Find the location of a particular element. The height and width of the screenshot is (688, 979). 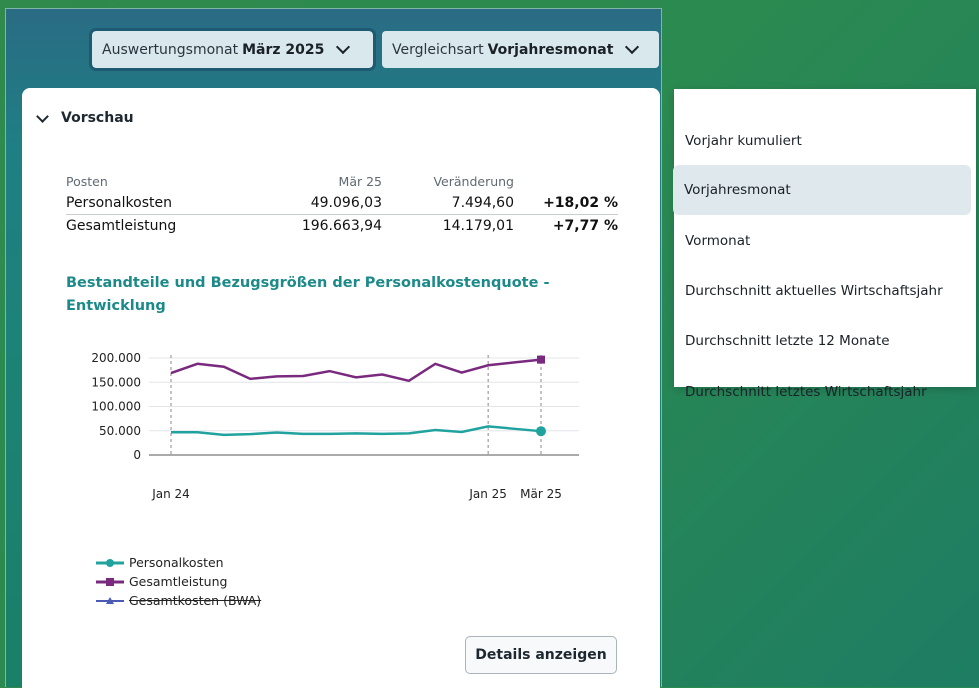

evaluation-month-label: Auswertungsmonat is located at coordinates (170, 49).